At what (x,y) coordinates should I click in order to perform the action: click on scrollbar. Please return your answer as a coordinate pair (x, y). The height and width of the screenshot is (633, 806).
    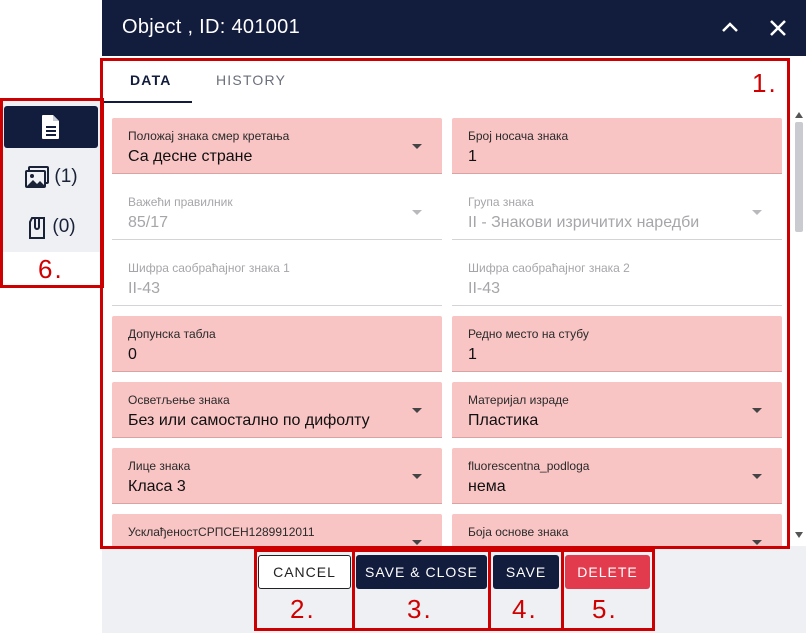
    Looking at the image, I should click on (799, 327).